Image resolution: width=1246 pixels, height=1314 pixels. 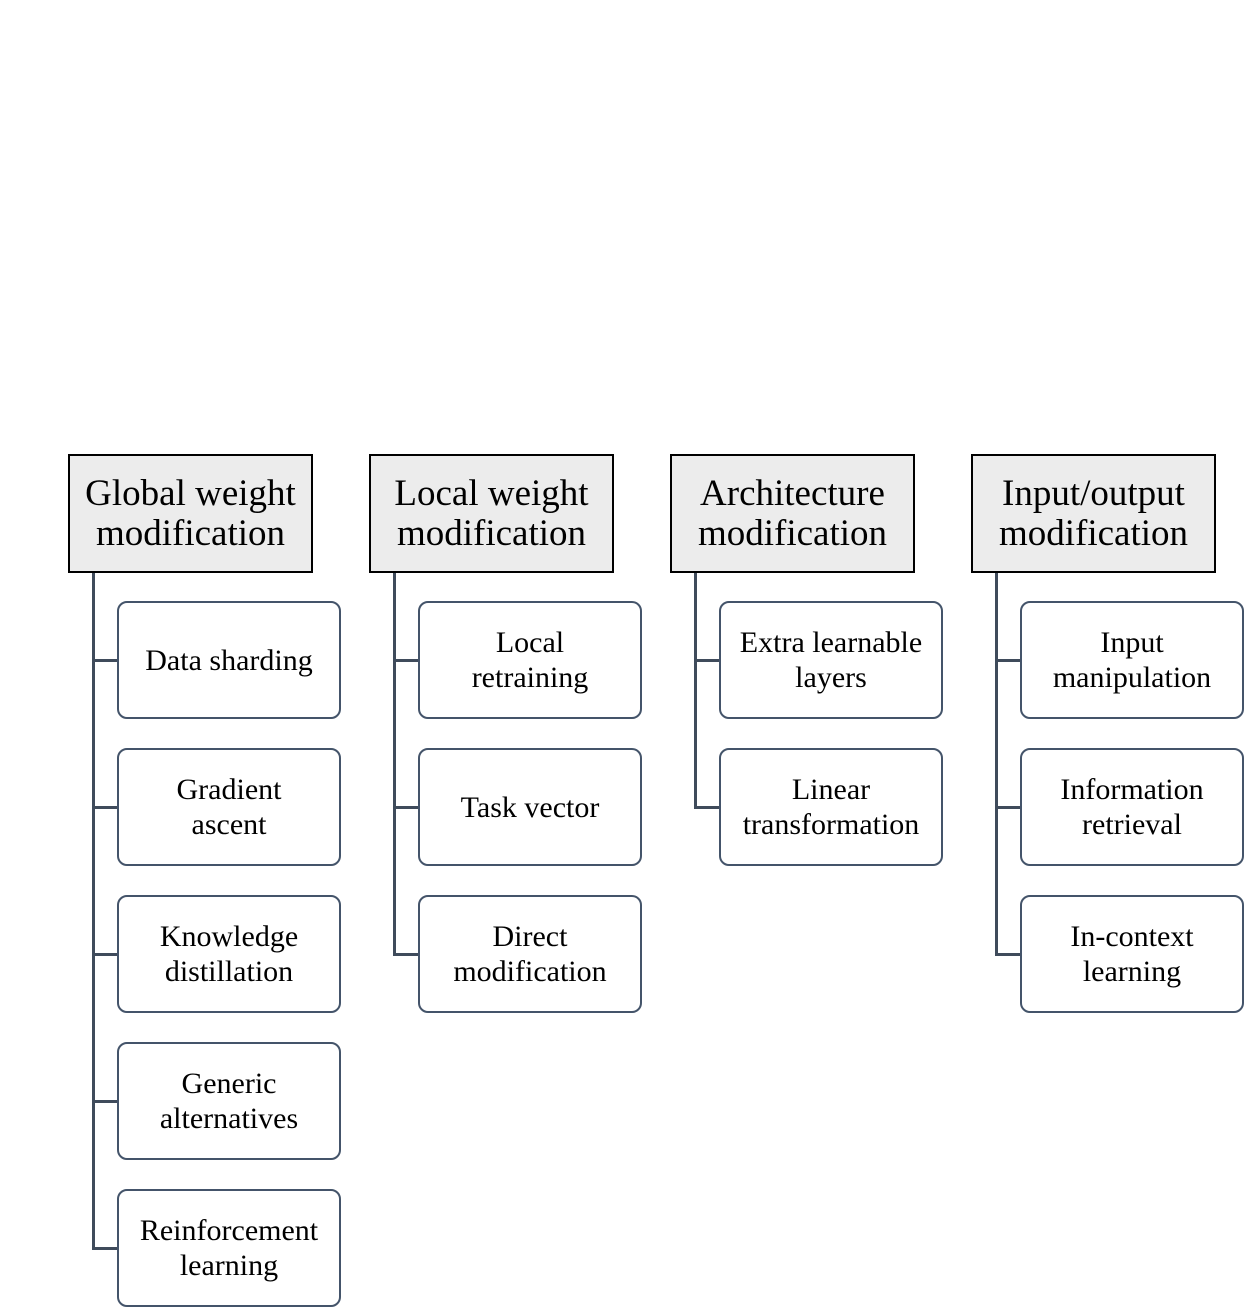 What do you see at coordinates (831, 677) in the screenshot?
I see `method-label-line: layers` at bounding box center [831, 677].